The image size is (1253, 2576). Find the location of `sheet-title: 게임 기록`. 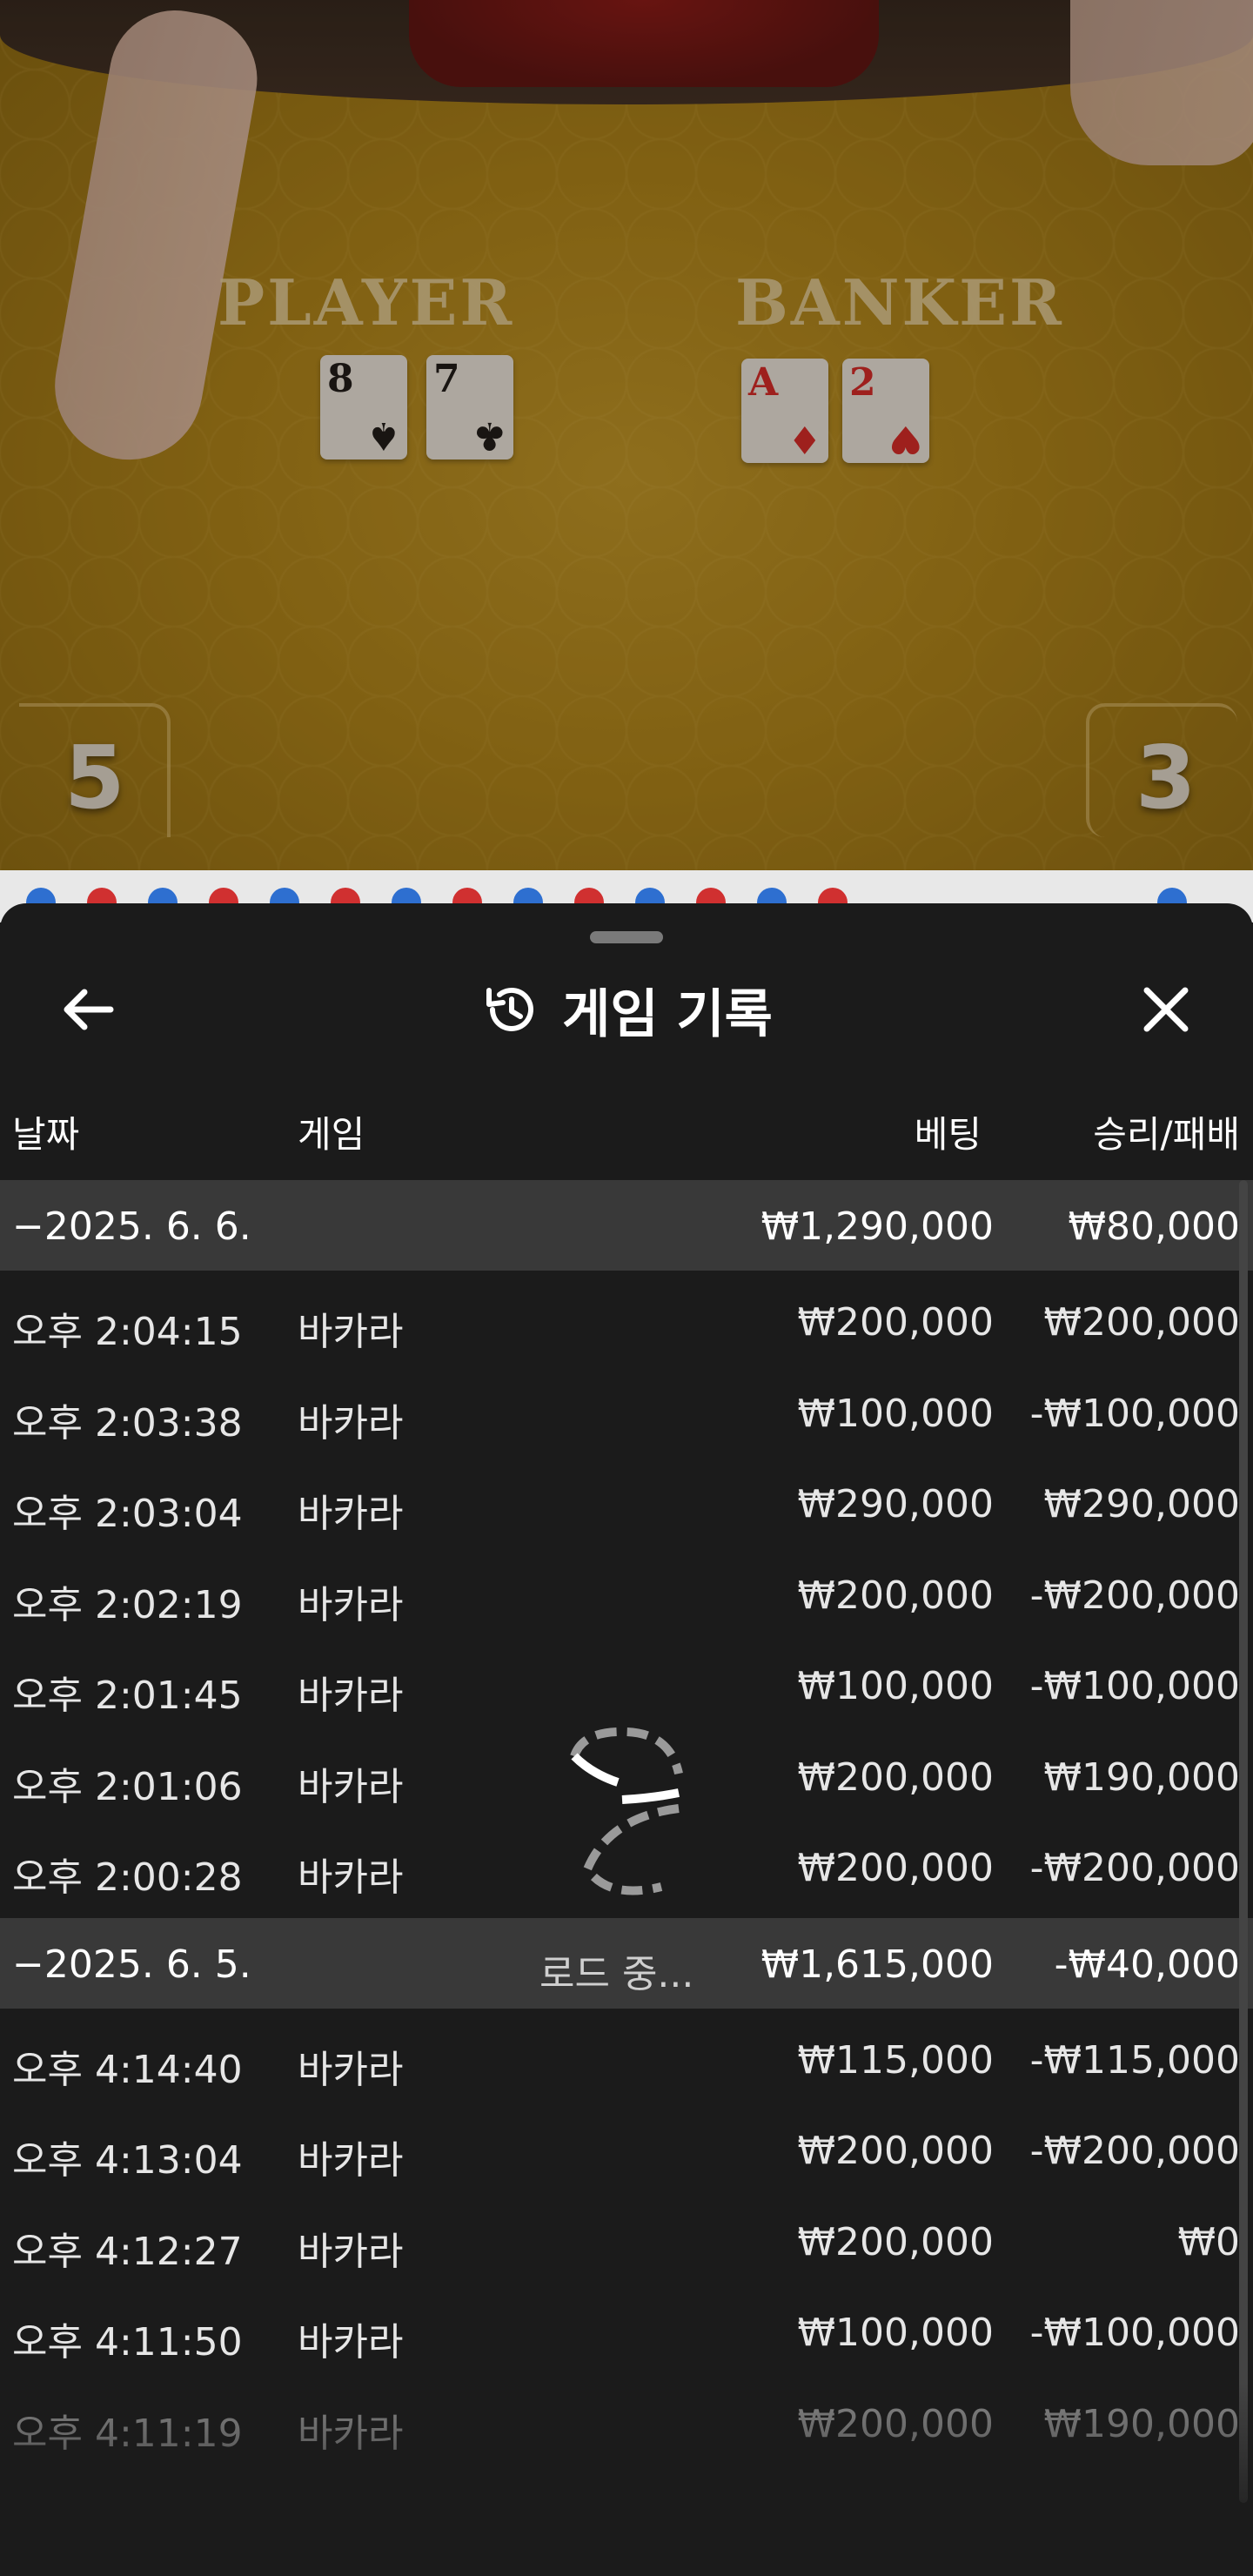

sheet-title: 게임 기록 is located at coordinates (667, 1014).